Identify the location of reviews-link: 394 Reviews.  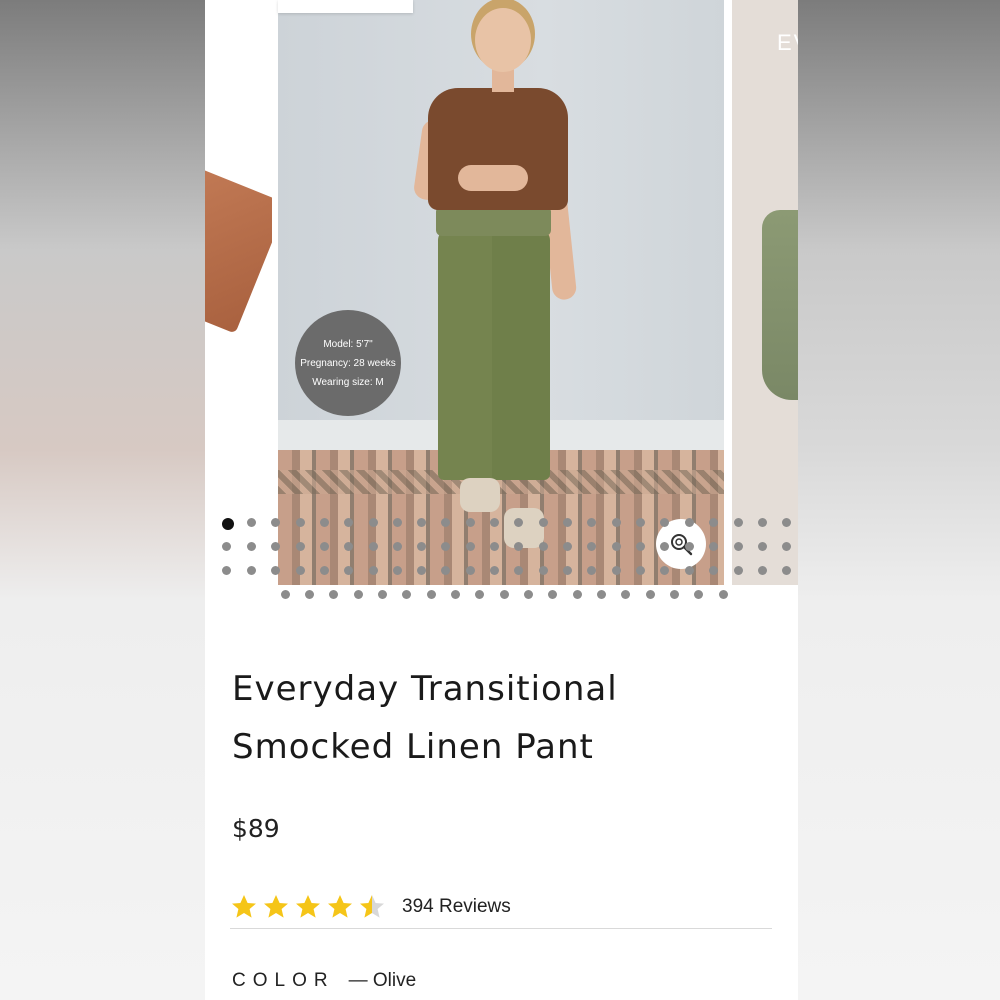
(456, 907).